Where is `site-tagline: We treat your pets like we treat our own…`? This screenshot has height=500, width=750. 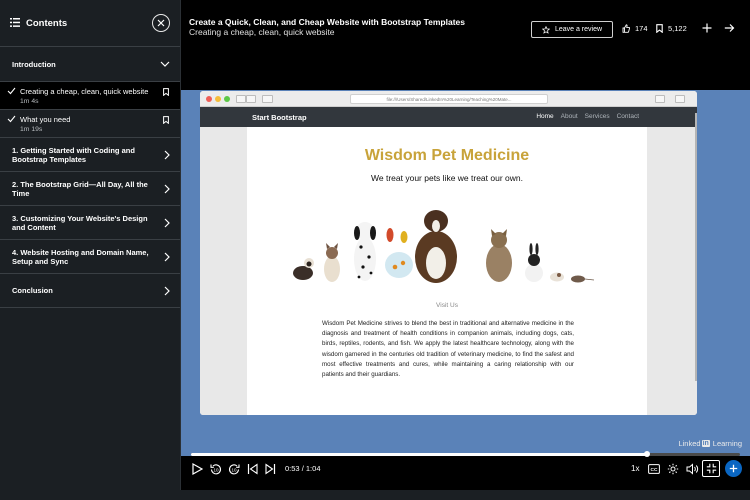 site-tagline: We treat your pets like we treat our own… is located at coordinates (447, 178).